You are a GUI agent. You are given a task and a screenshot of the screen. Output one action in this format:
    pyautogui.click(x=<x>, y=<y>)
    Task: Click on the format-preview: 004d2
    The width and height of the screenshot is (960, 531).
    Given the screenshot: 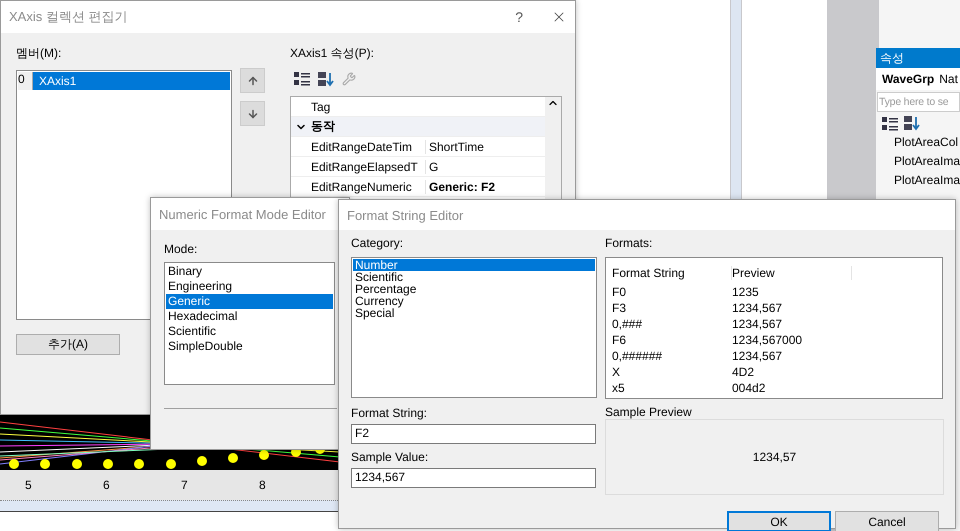 What is the action you would take?
    pyautogui.click(x=749, y=388)
    